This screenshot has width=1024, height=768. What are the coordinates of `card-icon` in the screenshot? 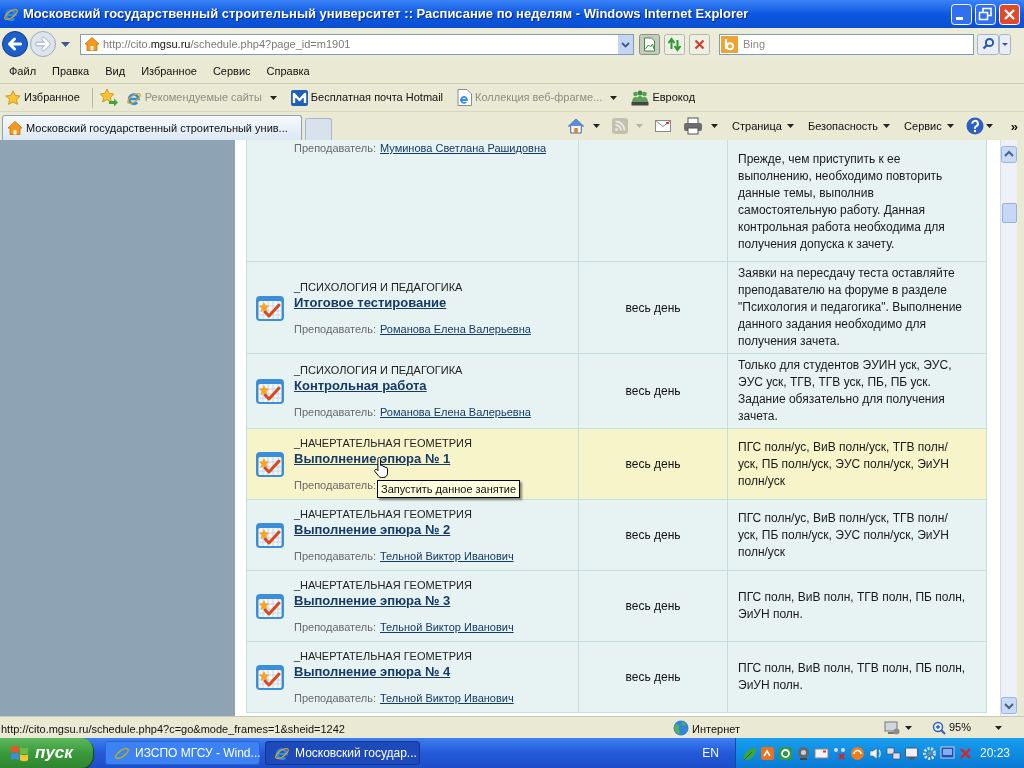 It's located at (821, 753).